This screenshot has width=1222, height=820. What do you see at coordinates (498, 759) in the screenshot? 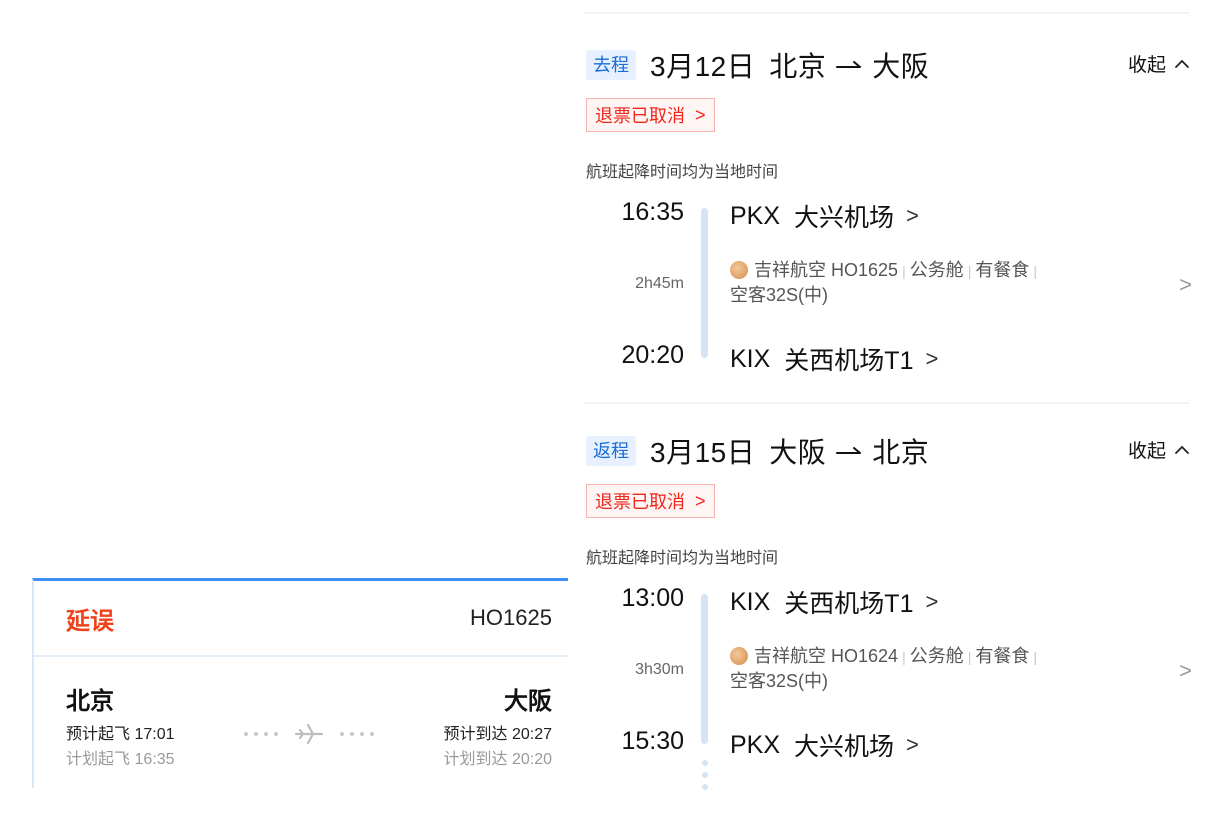
I see `planned-arrival: 计划到达 20:20` at bounding box center [498, 759].